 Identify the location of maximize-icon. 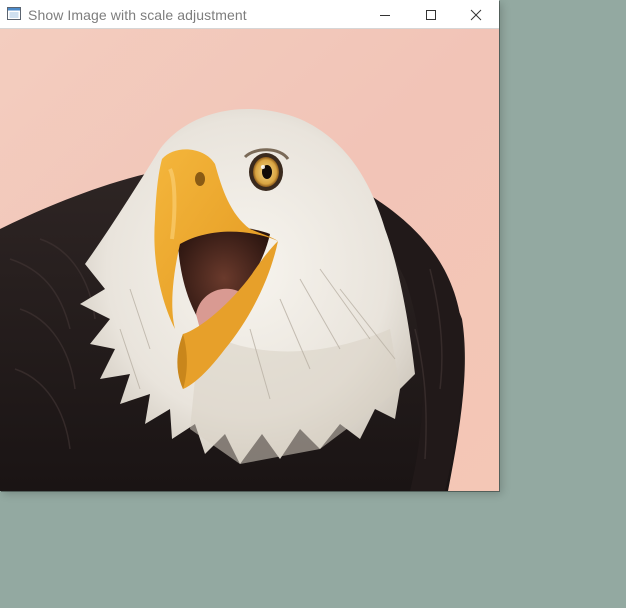
(431, 14).